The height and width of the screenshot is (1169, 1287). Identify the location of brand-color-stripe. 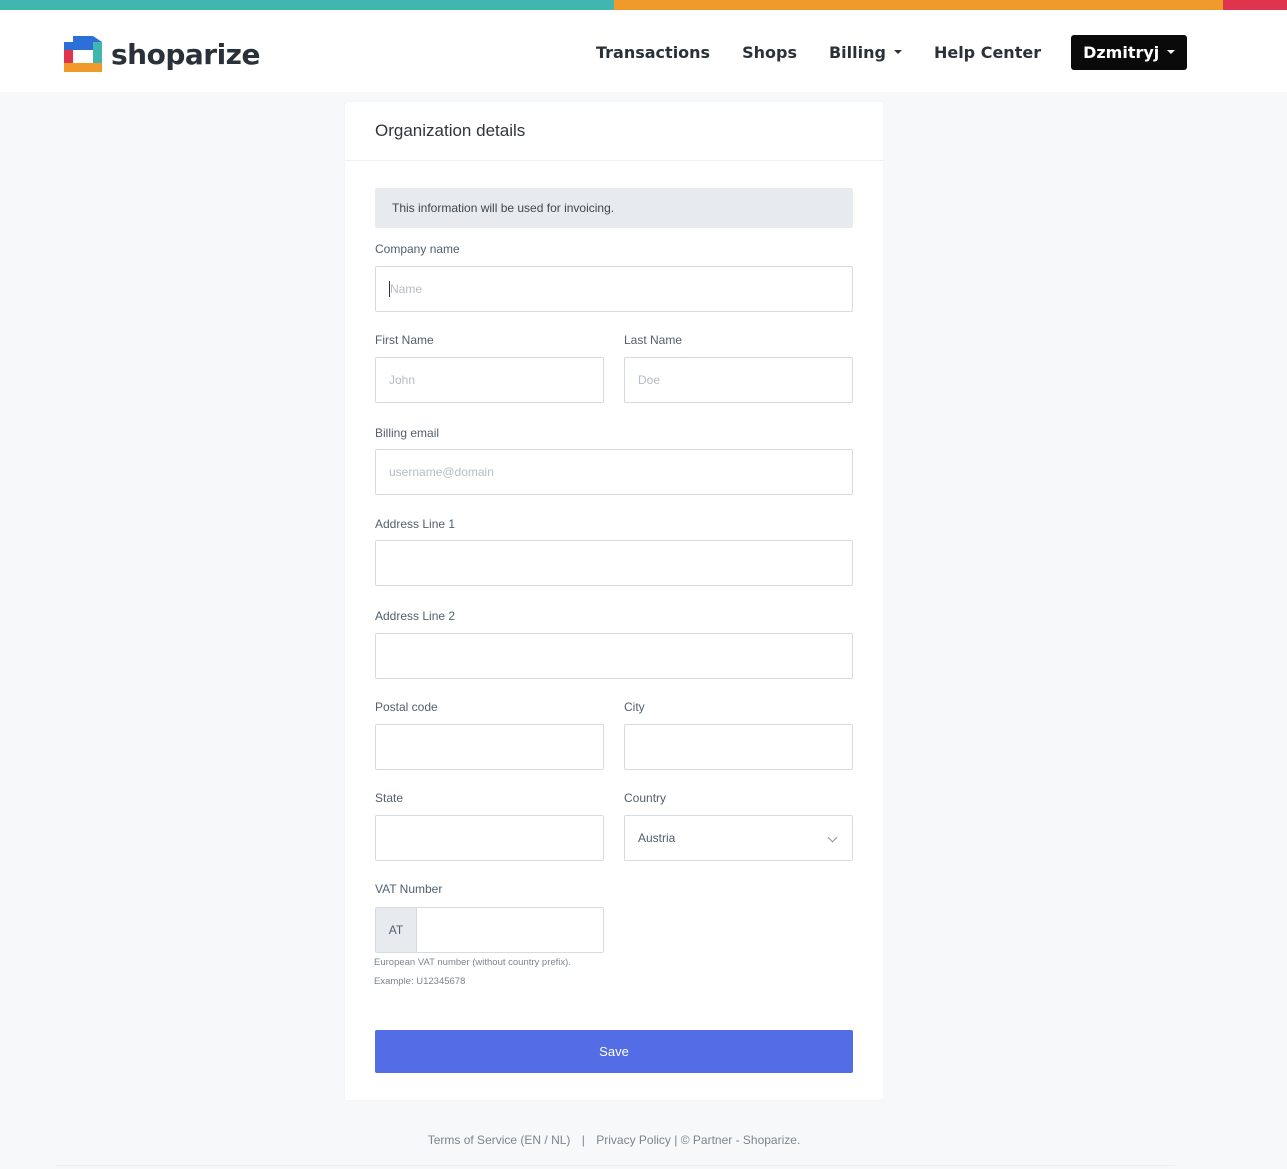
(643, 5).